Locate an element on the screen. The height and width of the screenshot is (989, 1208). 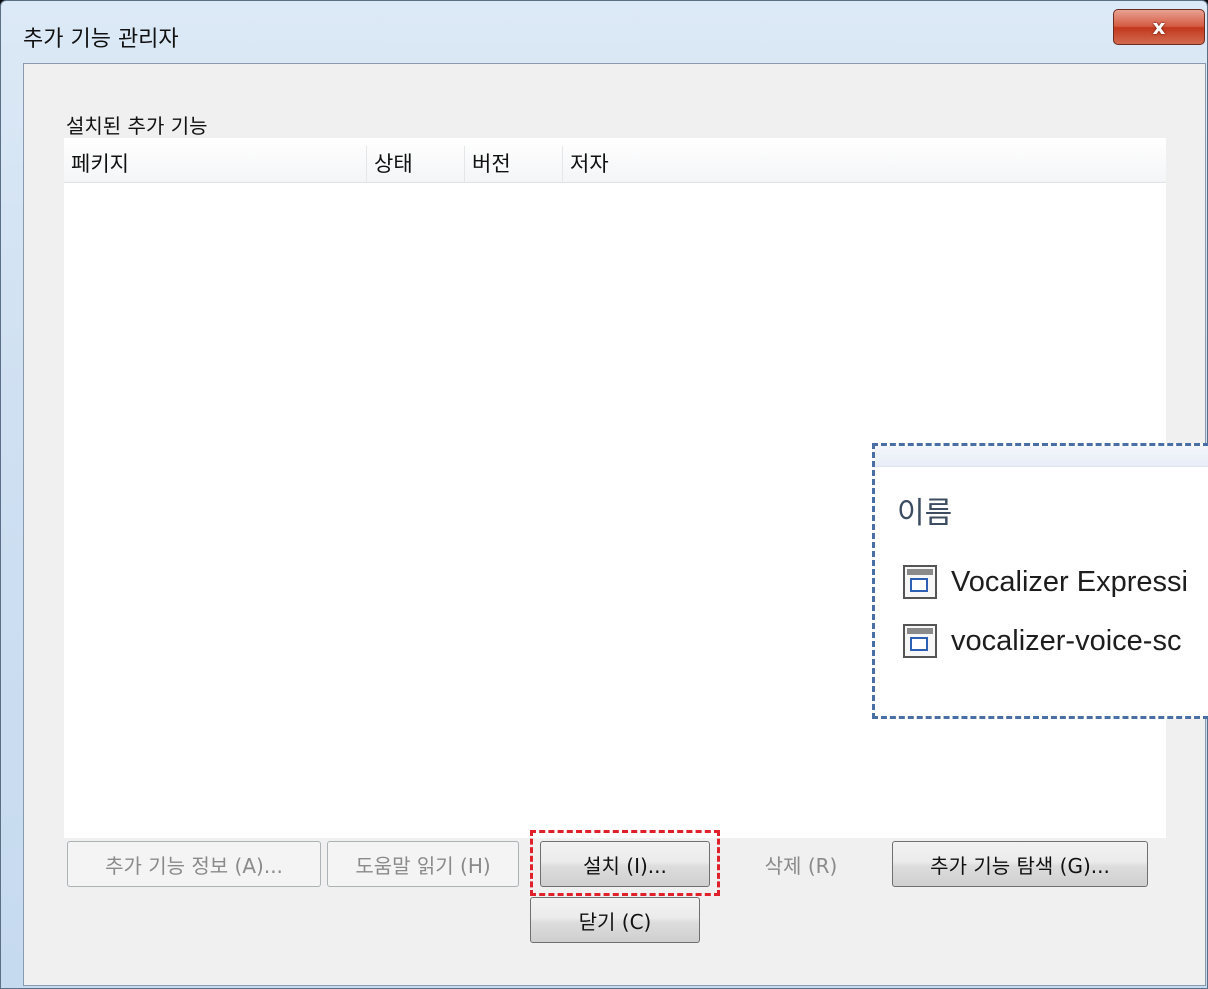
column-header-package: 페키지 is located at coordinates (212, 164).